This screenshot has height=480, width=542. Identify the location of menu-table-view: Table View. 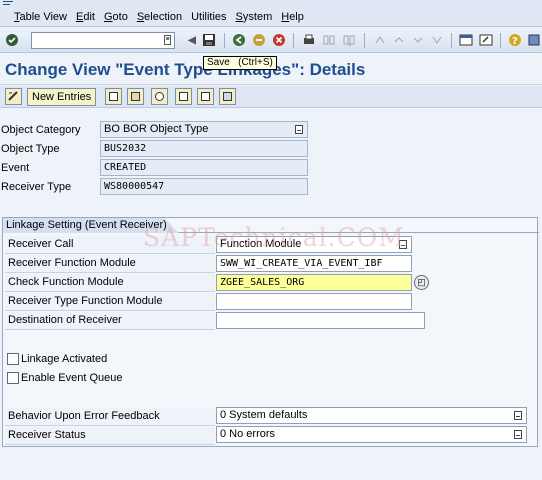
(40, 17).